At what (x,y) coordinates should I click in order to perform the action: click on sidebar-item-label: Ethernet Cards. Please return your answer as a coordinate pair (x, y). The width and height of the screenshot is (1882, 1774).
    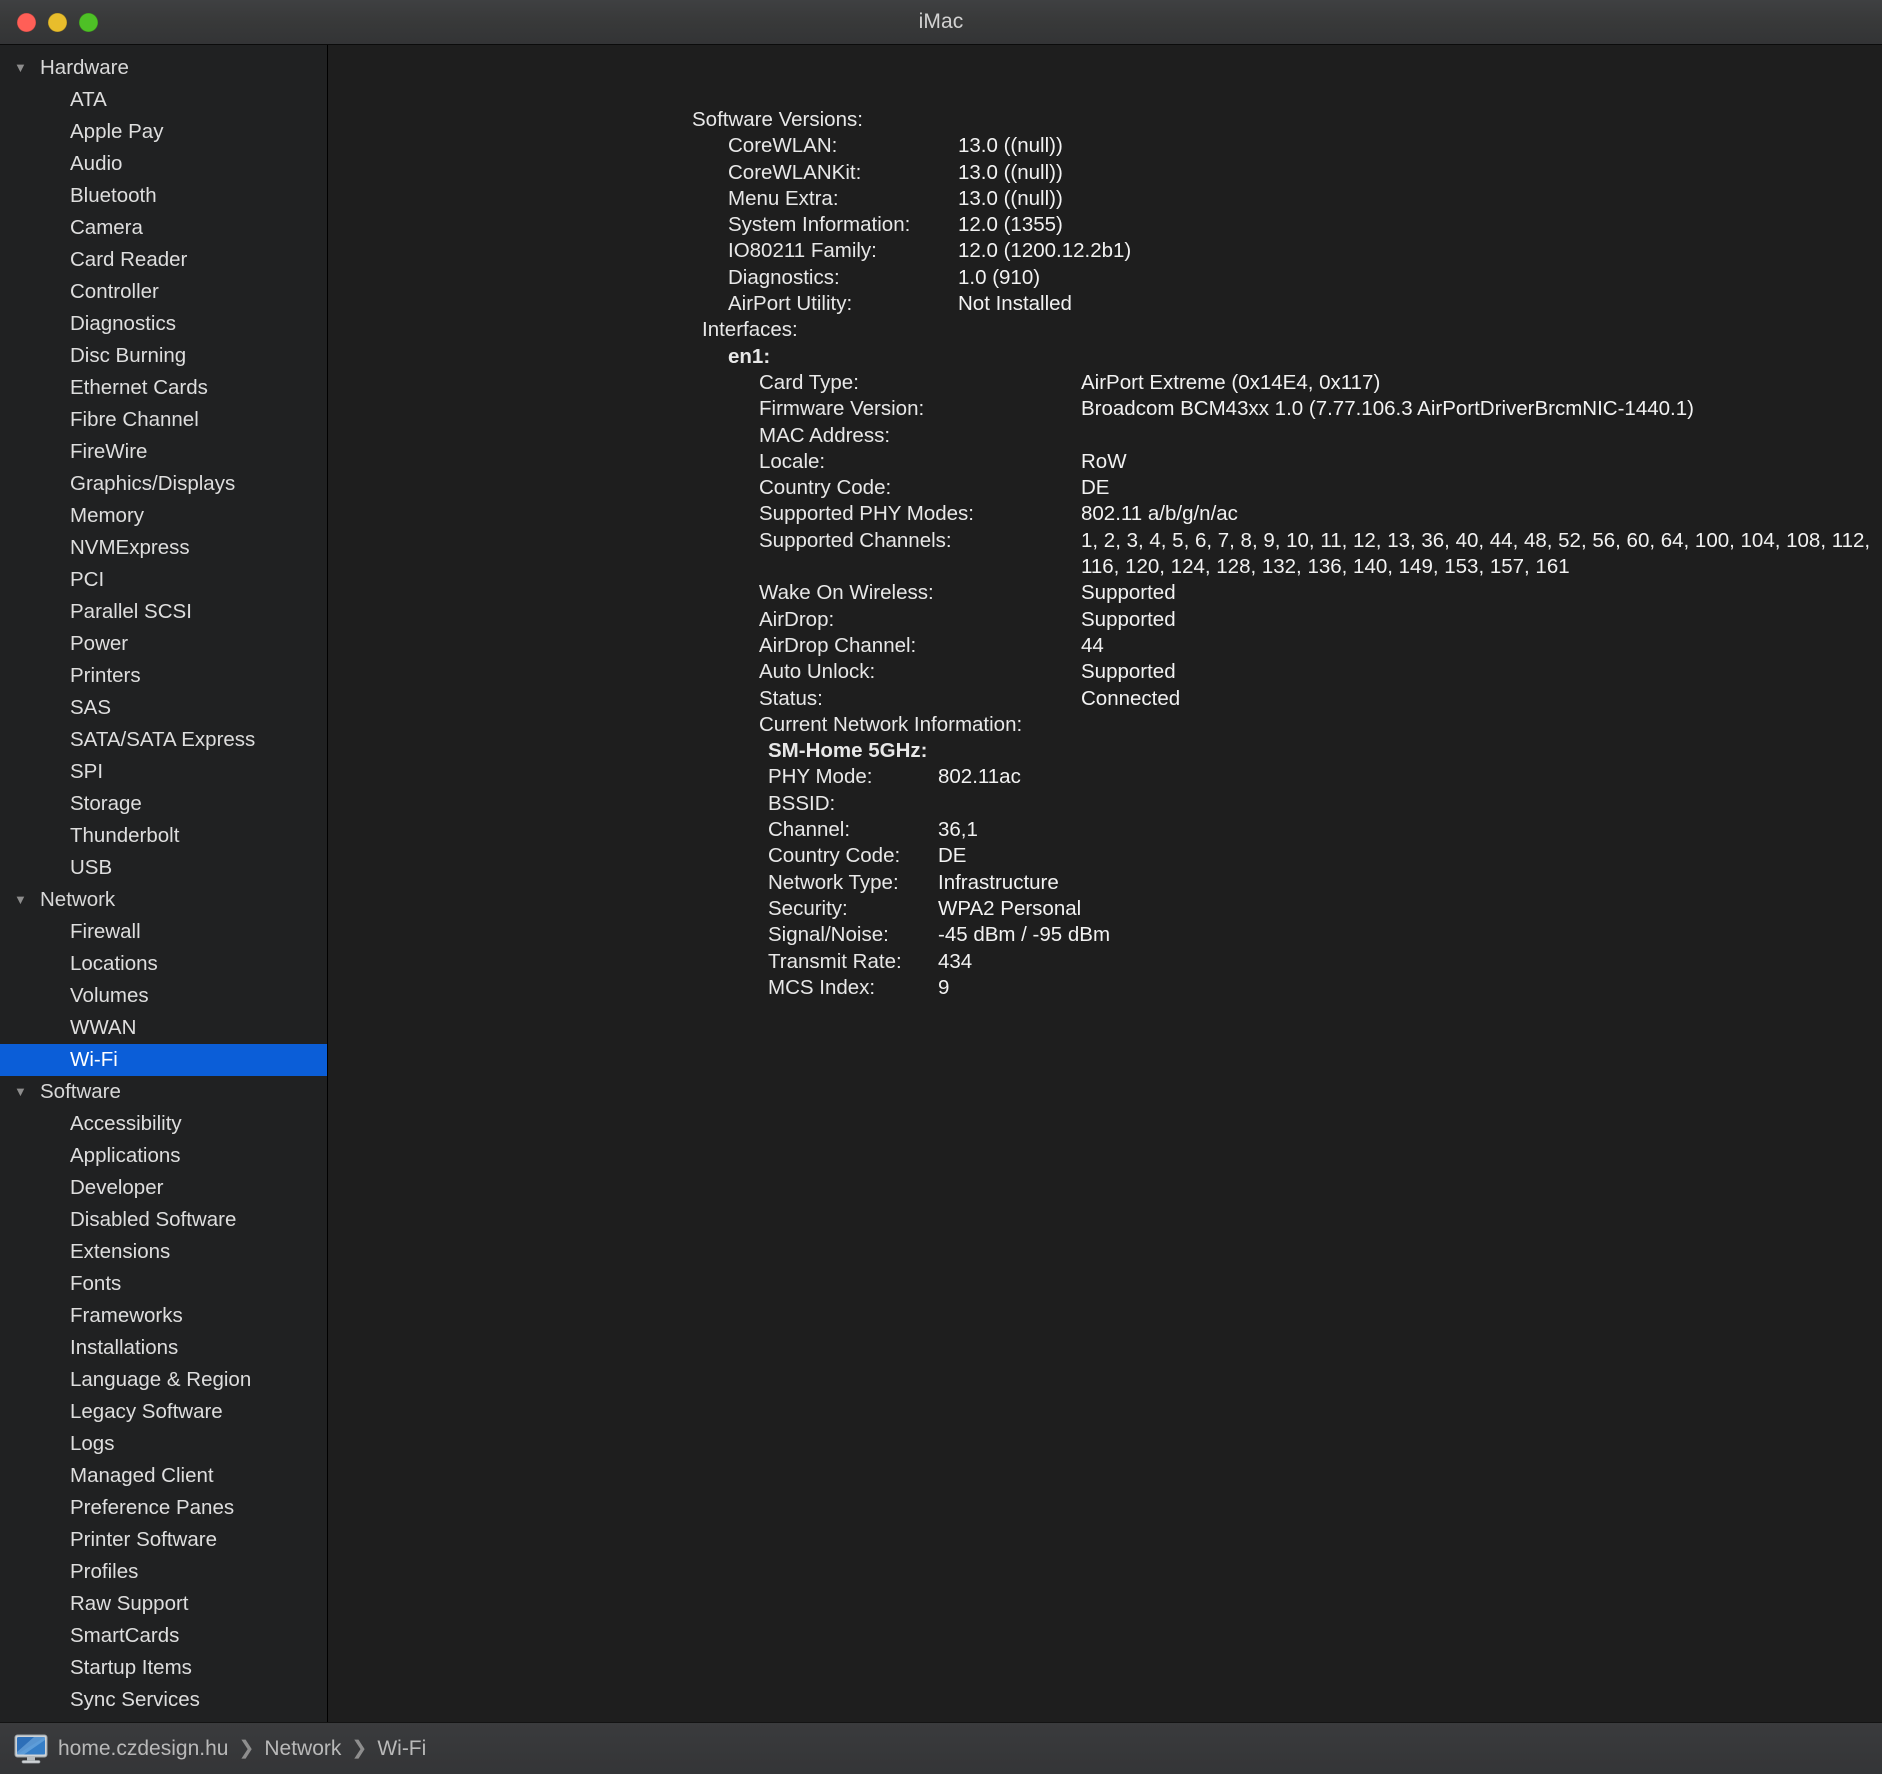
    Looking at the image, I should click on (139, 387).